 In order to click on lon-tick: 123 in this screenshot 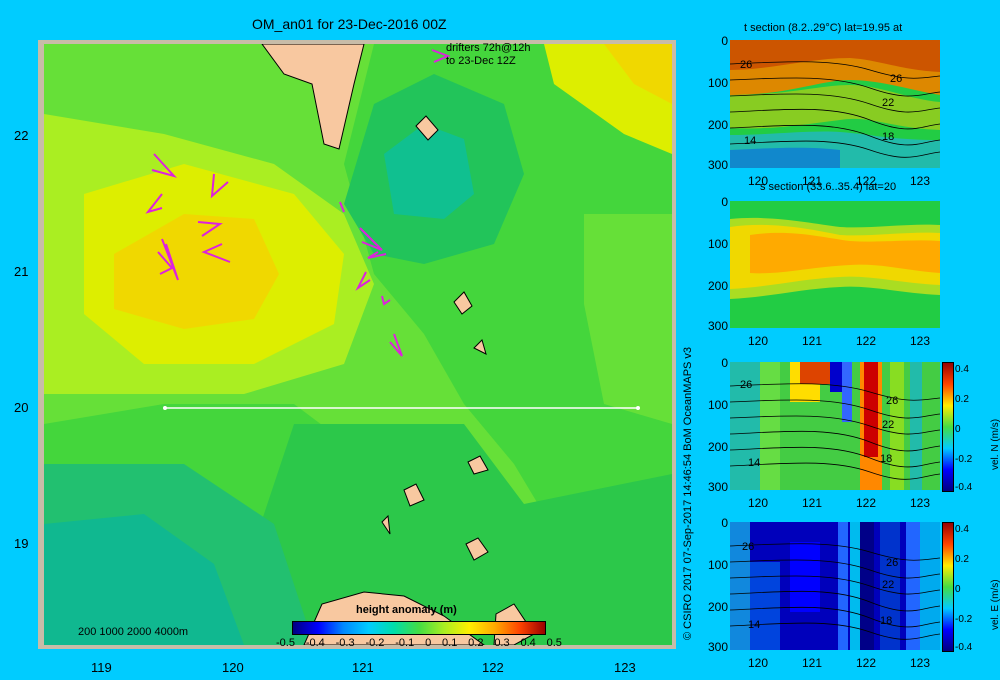, I will do `click(625, 667)`.